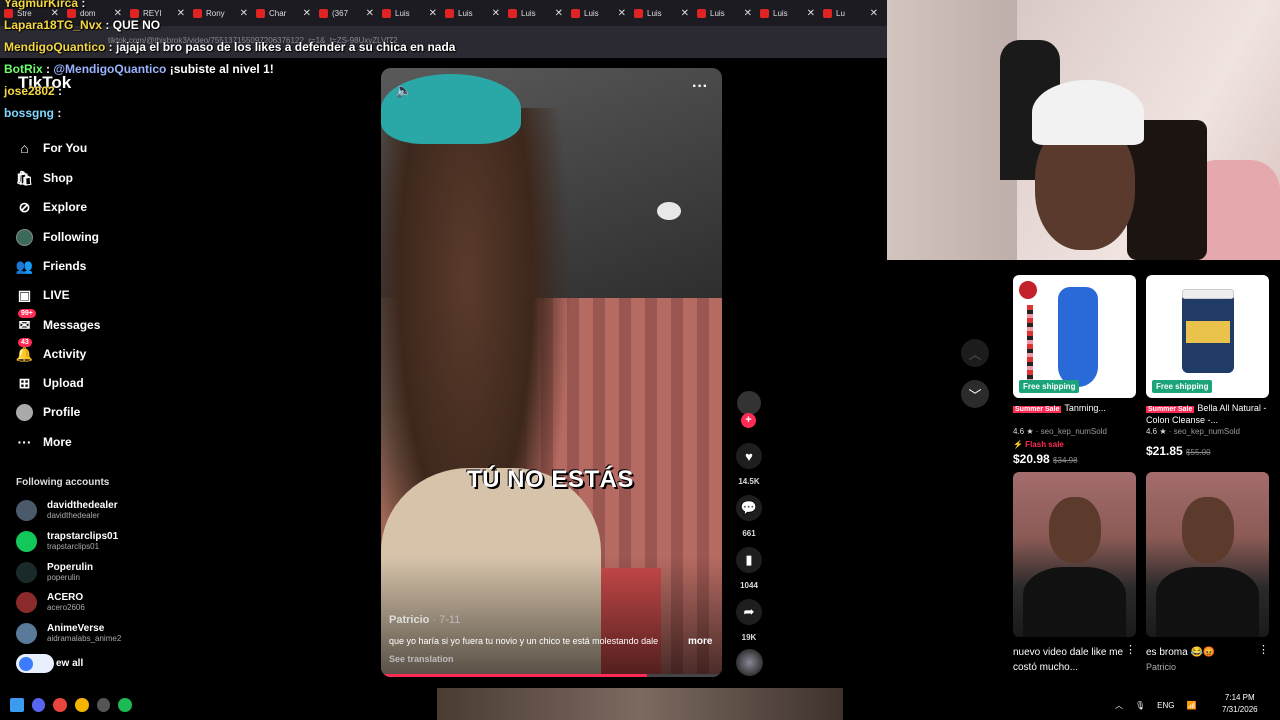  Describe the element at coordinates (749, 612) in the screenshot. I see `share-arrow-icon: ➦` at that location.